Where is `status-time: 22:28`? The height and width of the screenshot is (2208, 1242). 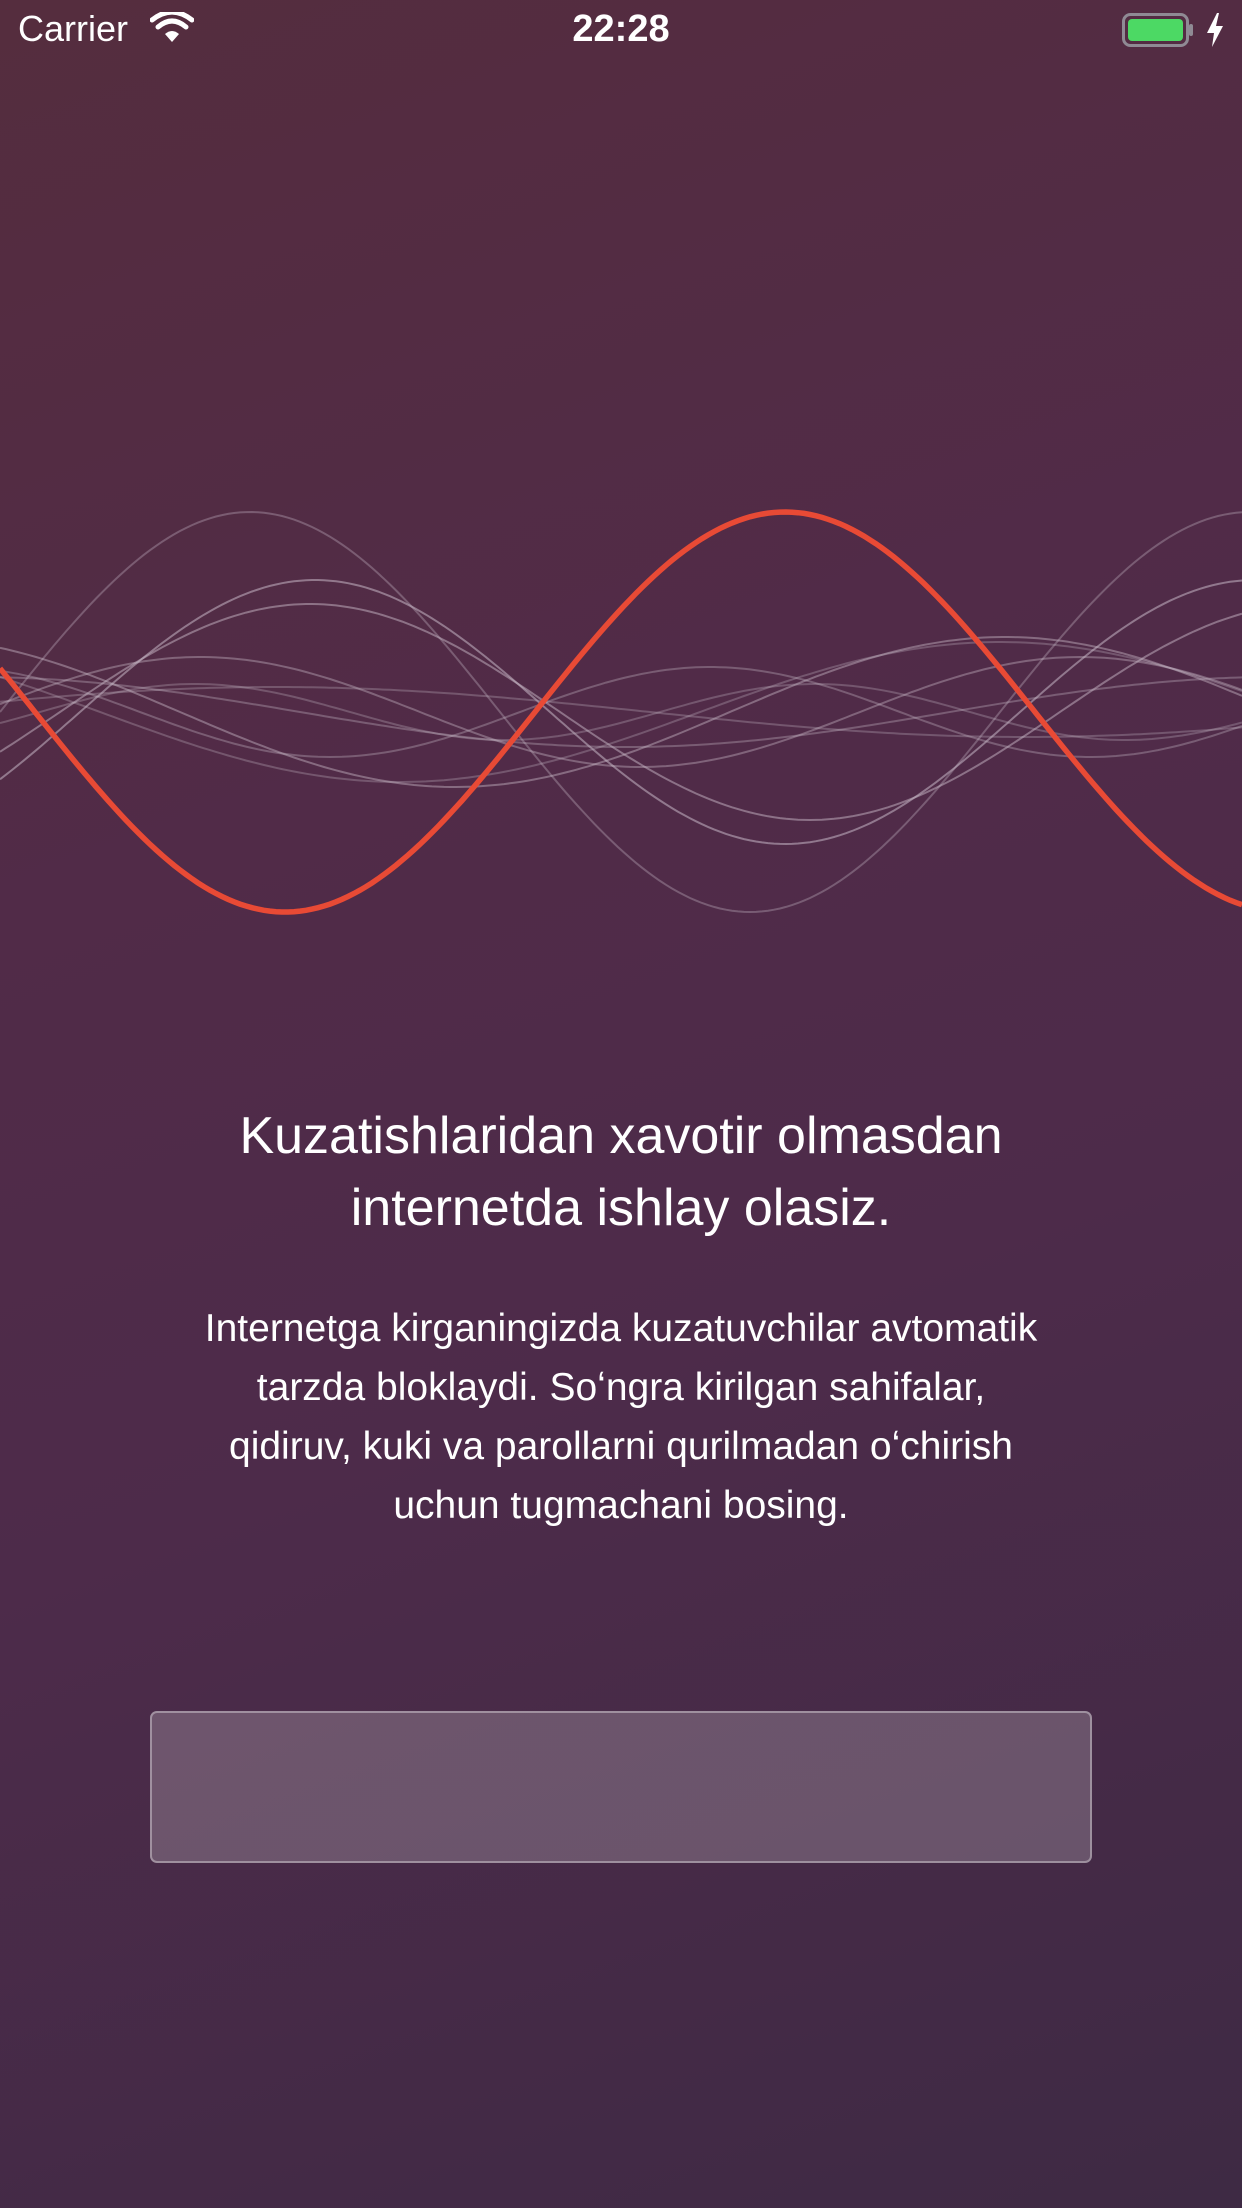
status-time: 22:28 is located at coordinates (621, 29).